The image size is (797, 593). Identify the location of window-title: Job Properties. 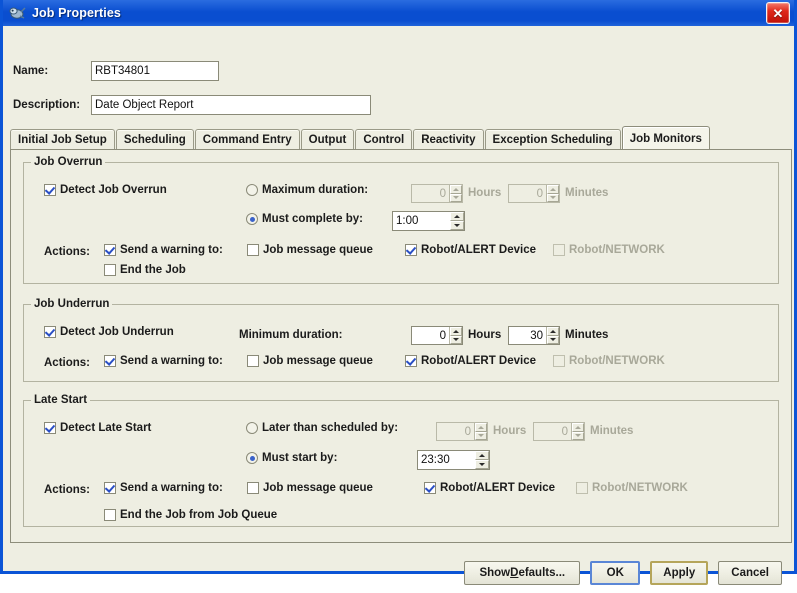
(76, 13).